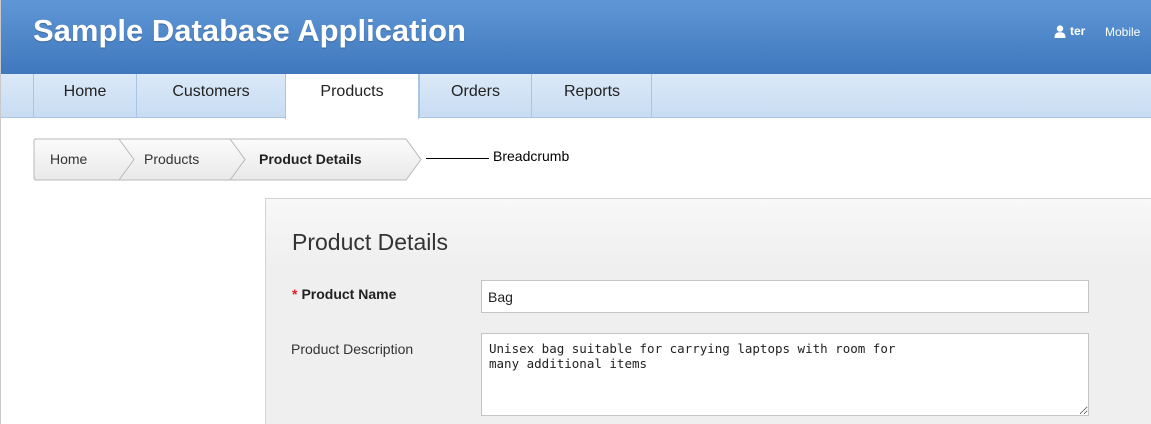  What do you see at coordinates (210, 95) in the screenshot?
I see `tab-customers: Customers` at bounding box center [210, 95].